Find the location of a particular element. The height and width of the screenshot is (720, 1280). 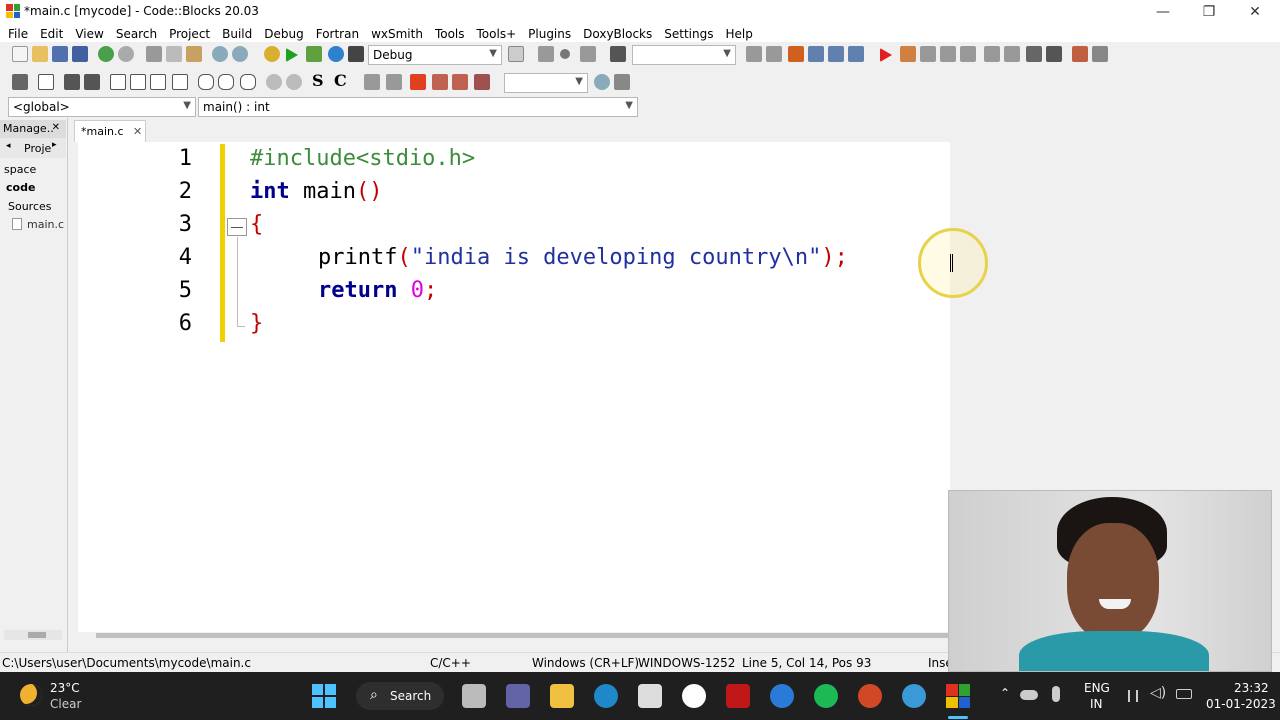

clear-bookmarks-icon is located at coordinates (482, 82).